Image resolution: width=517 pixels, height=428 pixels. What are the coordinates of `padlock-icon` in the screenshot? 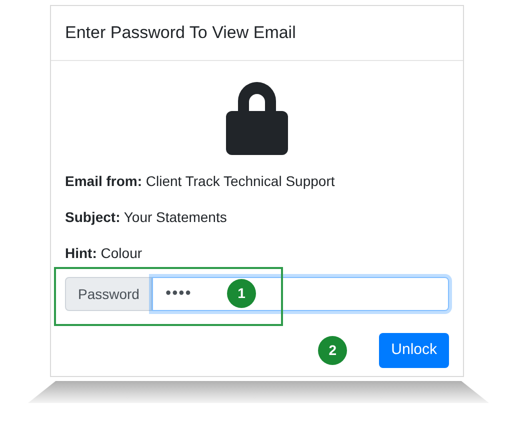 It's located at (257, 117).